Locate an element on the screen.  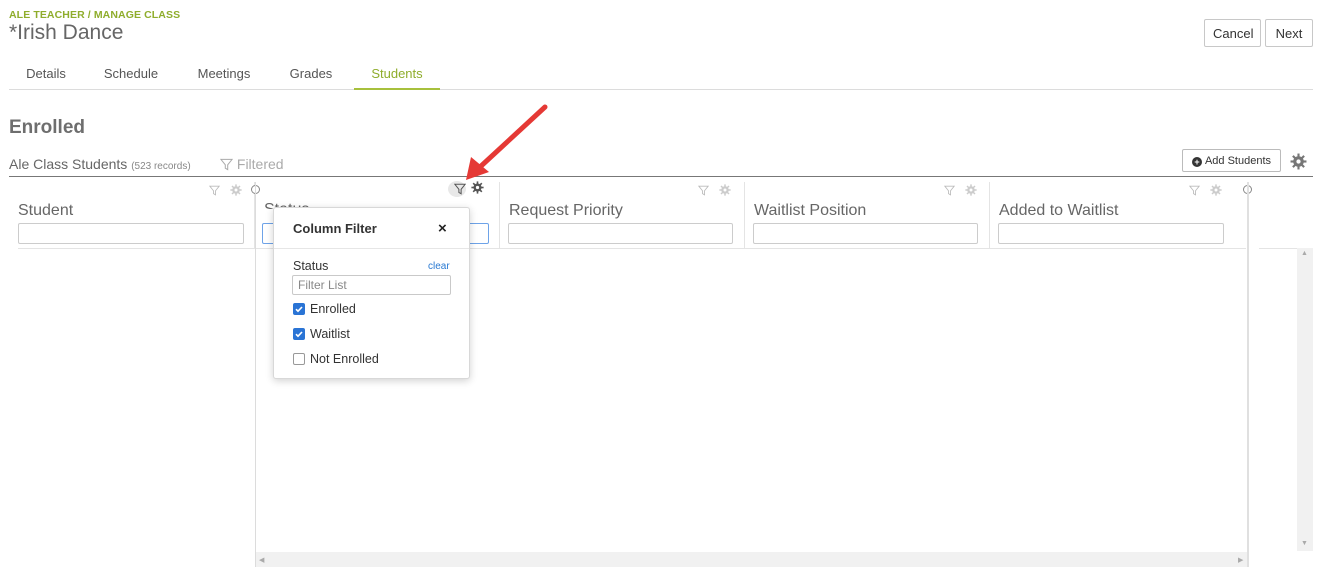
scroll-right-icon: ▶ is located at coordinates (1240, 560).